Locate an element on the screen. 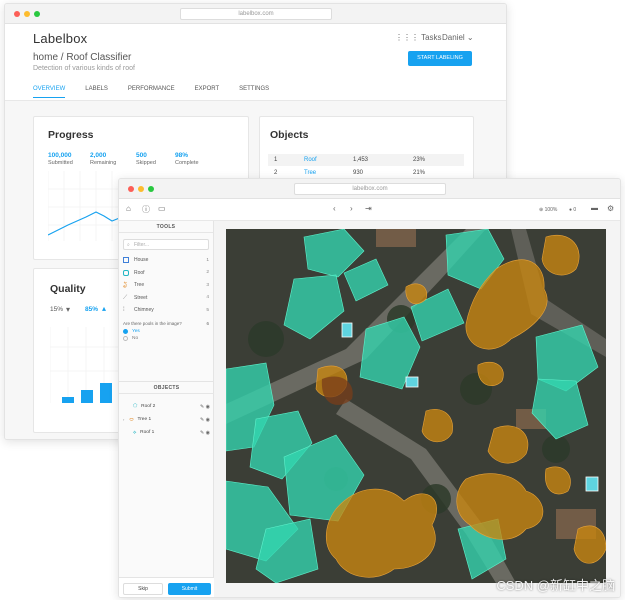 Image resolution: width=625 pixels, height=600 pixels. tool-label: Street is located at coordinates (141, 297).